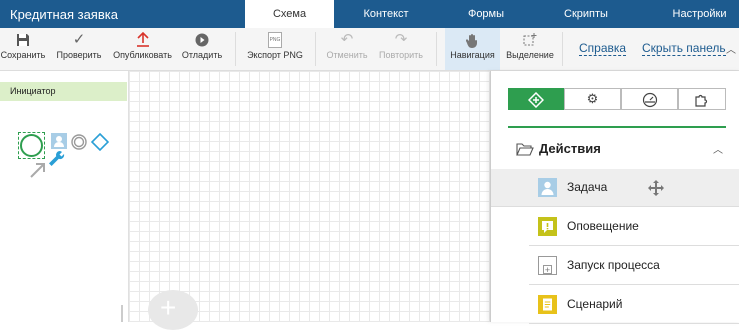 The image size is (739, 330). I want to click on publish-button: Опубликовать, so click(142, 49).